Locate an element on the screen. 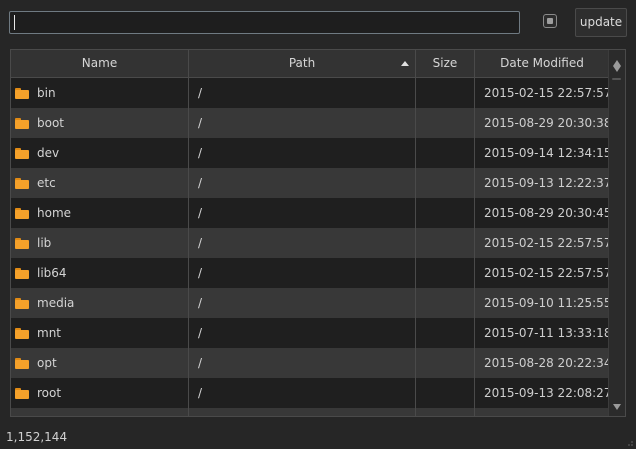 This screenshot has width=636, height=449. table-row: home / 2015-08-29 20:30:45 is located at coordinates (310, 213).